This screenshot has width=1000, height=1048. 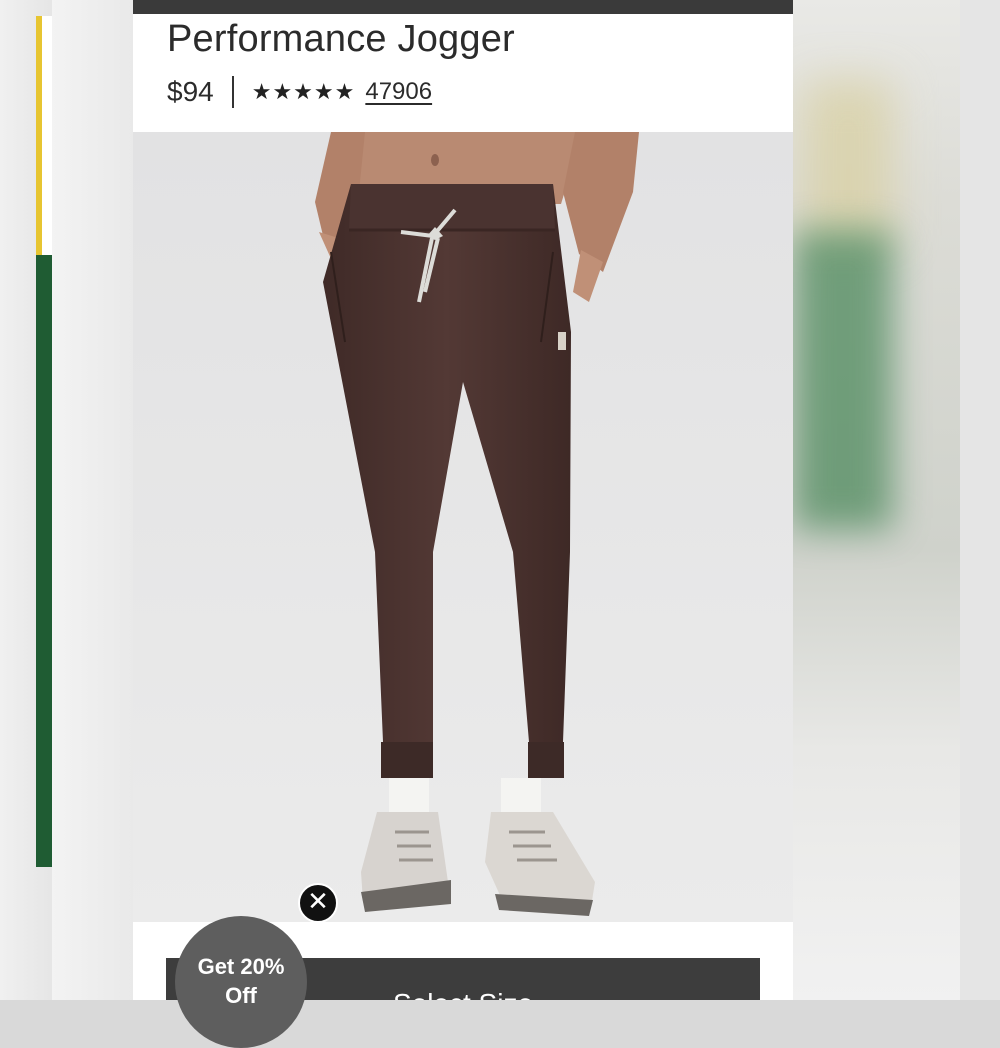 What do you see at coordinates (190, 91) in the screenshot?
I see `product-price: $94` at bounding box center [190, 91].